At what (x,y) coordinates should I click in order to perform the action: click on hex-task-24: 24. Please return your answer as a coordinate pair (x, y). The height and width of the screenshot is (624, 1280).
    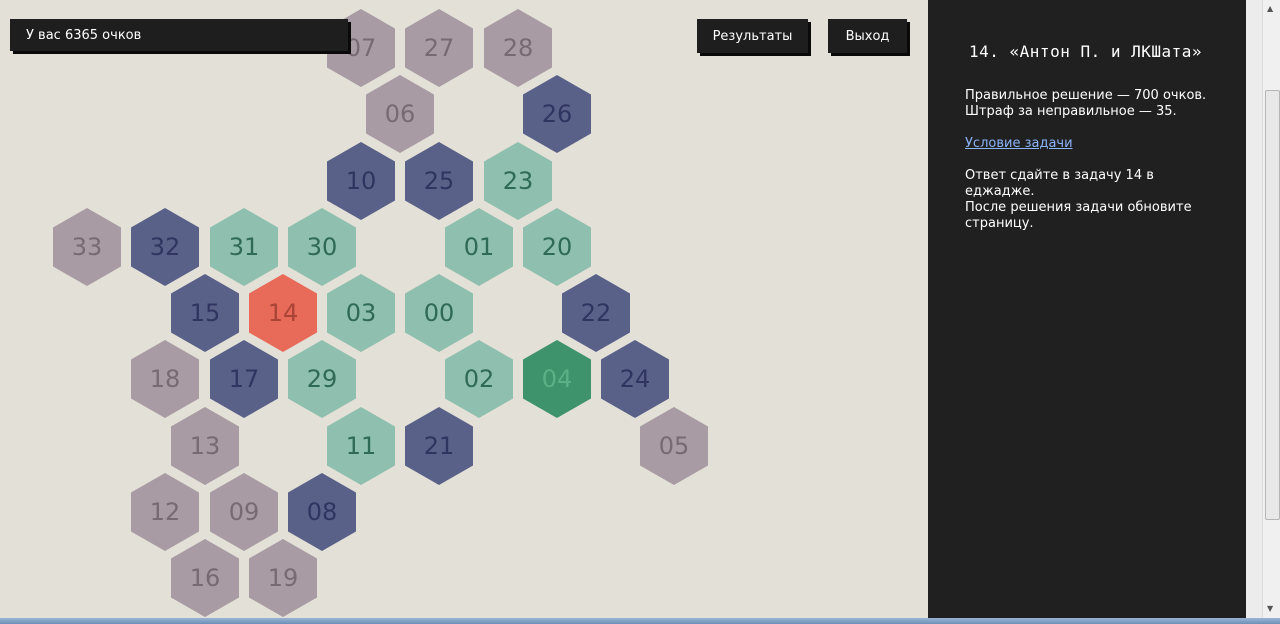
    Looking at the image, I should click on (635, 379).